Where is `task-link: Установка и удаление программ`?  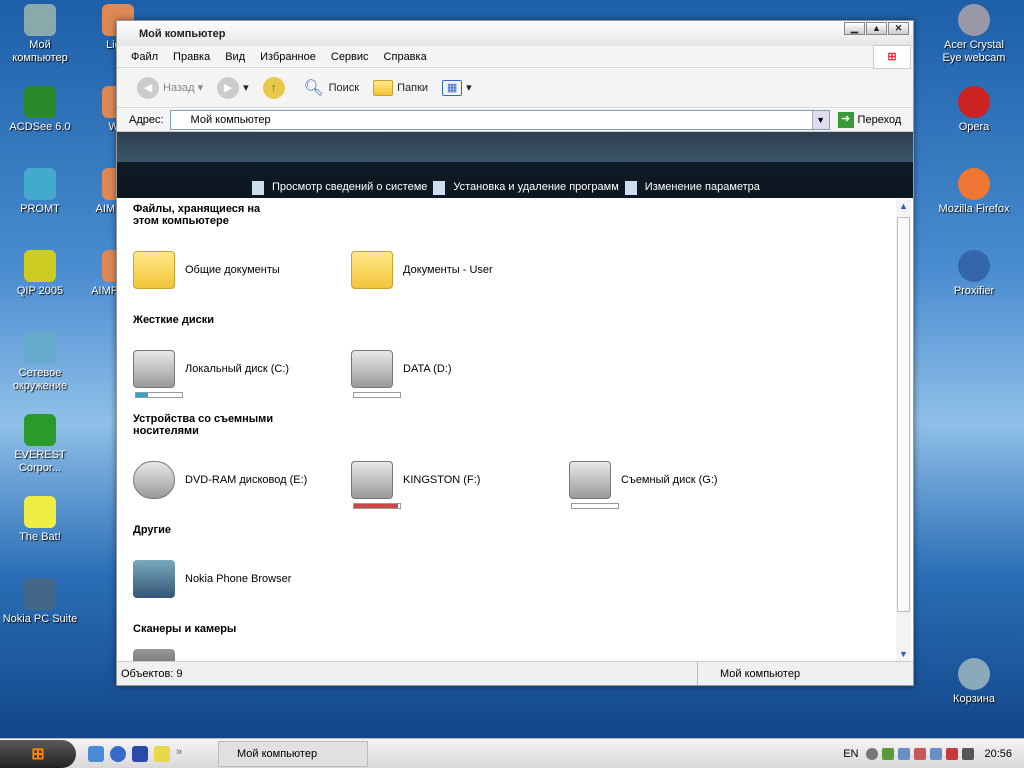 task-link: Установка и удаление программ is located at coordinates (535, 188).